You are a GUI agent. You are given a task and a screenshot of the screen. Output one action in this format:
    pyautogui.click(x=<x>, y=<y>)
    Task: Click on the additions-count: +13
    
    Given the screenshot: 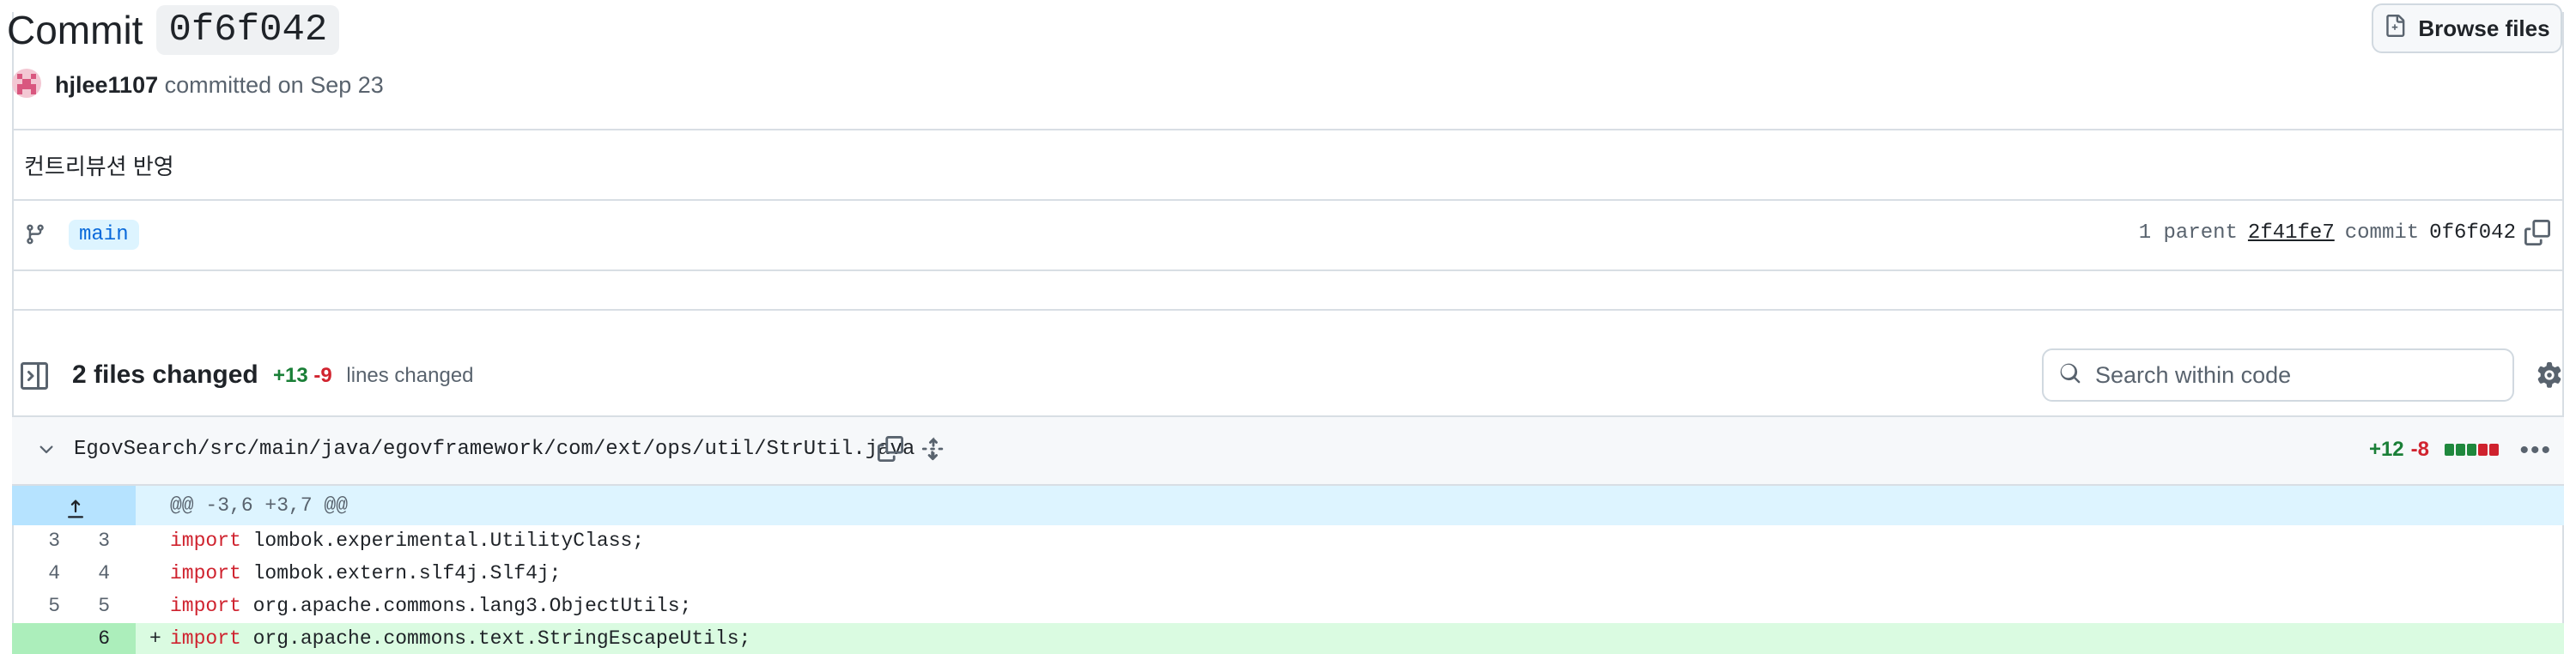 What is the action you would take?
    pyautogui.click(x=291, y=375)
    